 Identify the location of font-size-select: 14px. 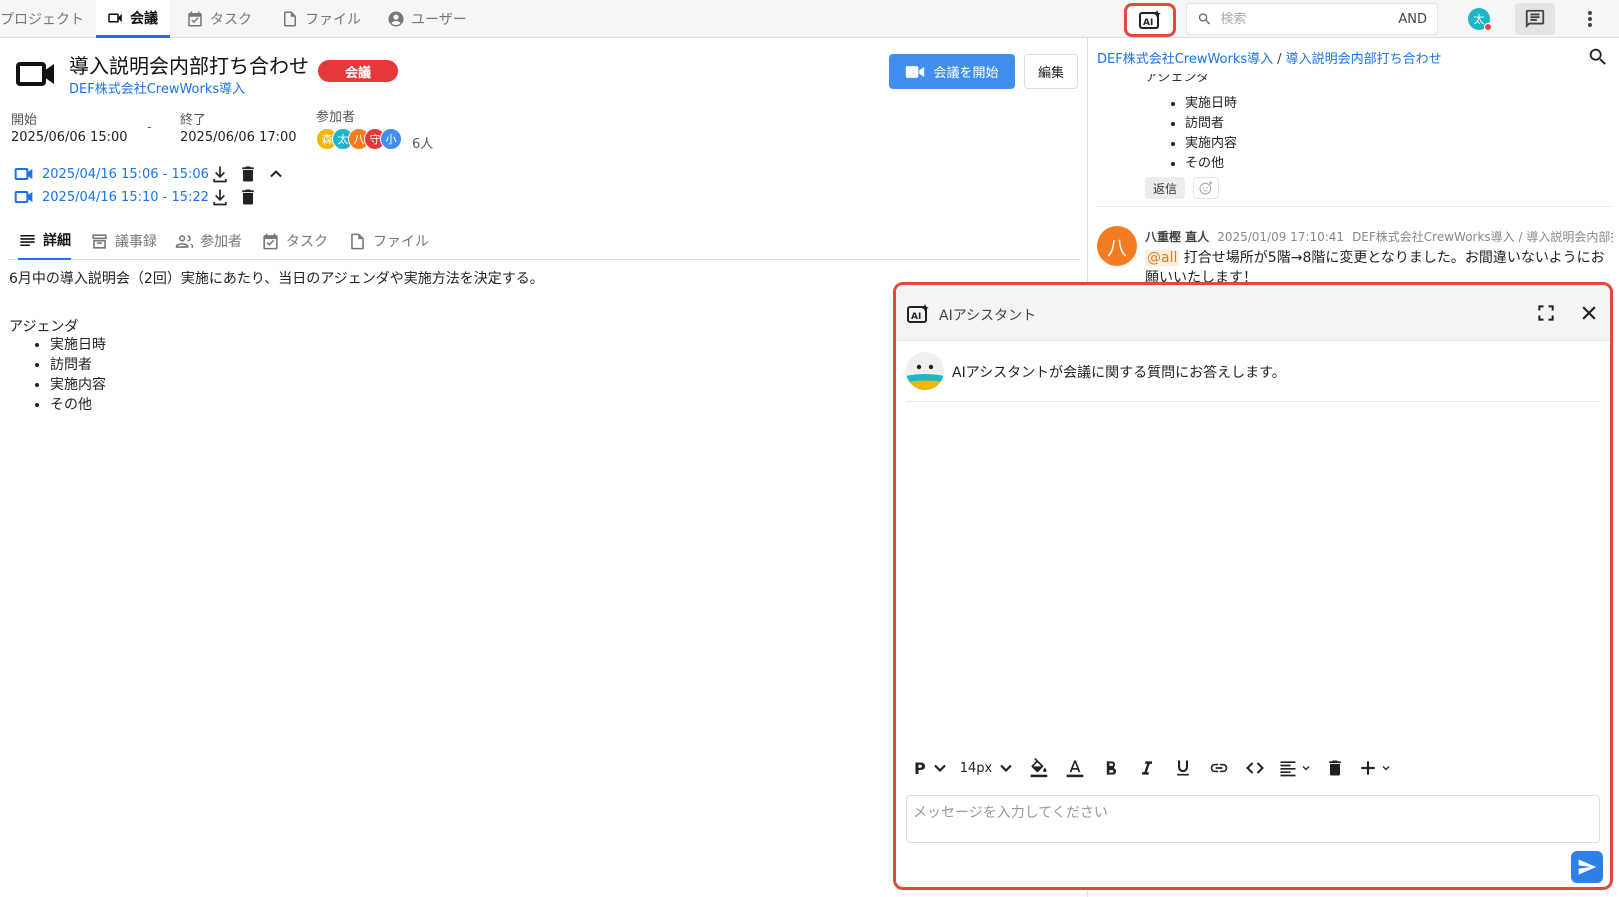
(988, 768).